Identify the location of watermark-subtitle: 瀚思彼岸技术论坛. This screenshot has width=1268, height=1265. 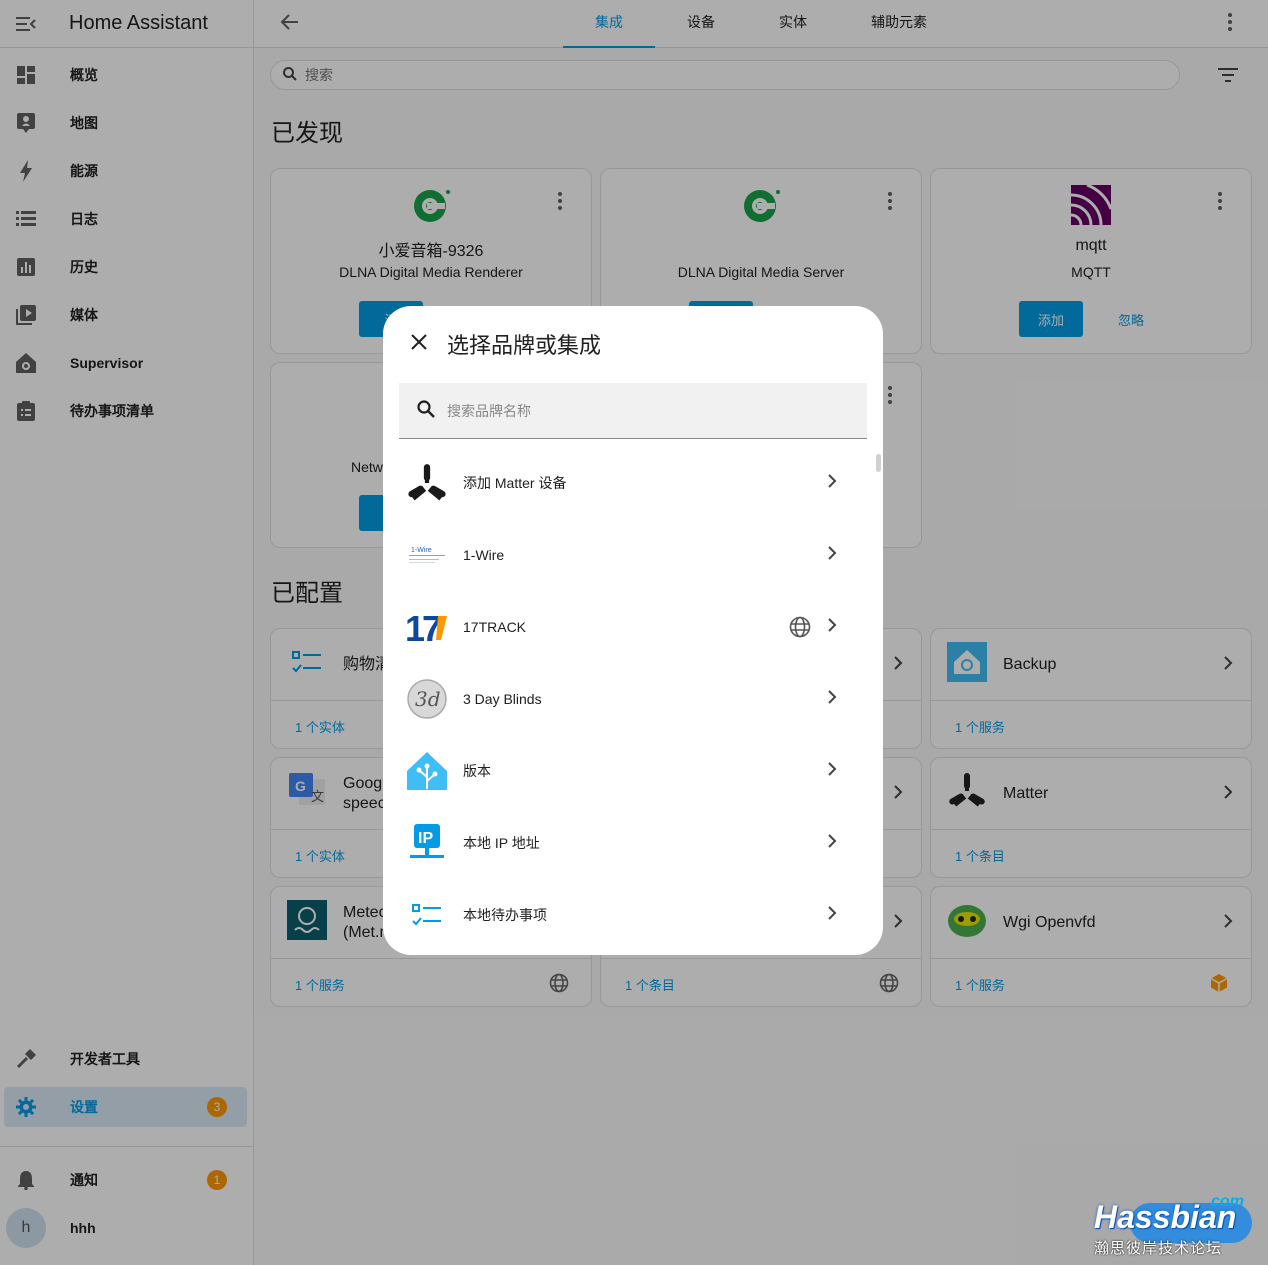
(1158, 1248).